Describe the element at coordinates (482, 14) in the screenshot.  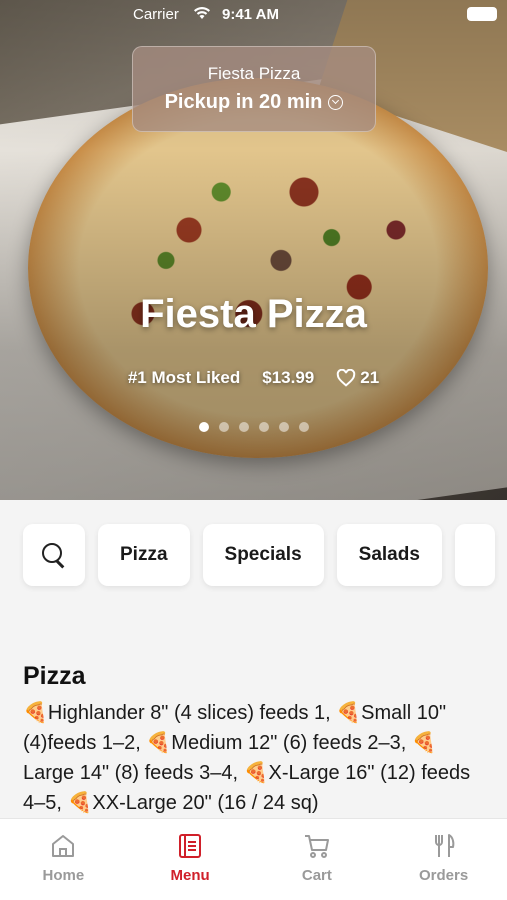
I see `battery-icon` at that location.